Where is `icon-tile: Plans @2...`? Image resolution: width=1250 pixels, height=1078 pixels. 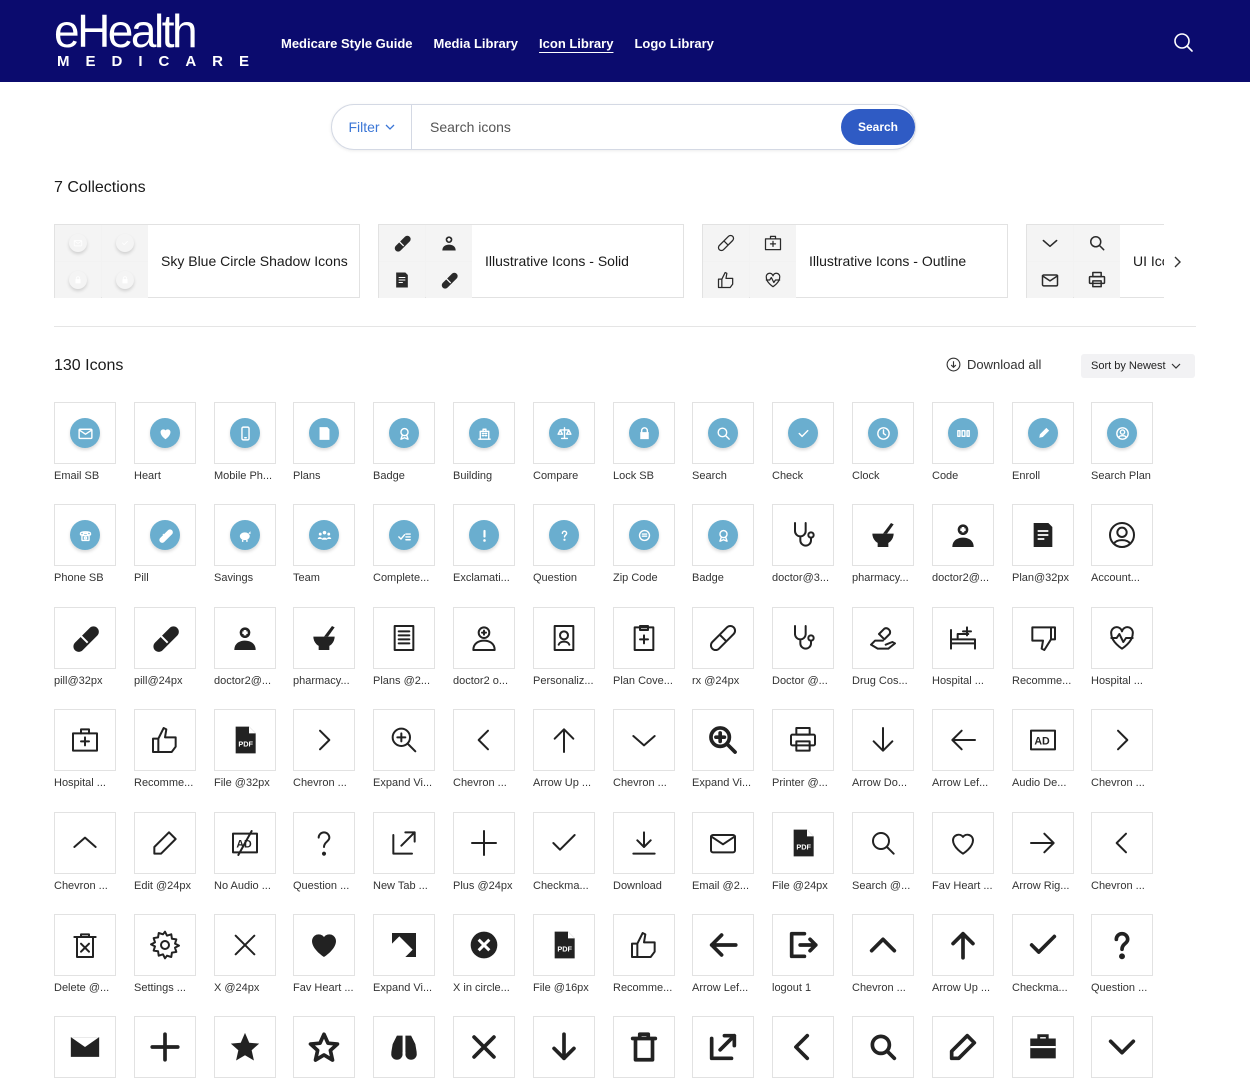
icon-tile: Plans @2... is located at coordinates (404, 647).